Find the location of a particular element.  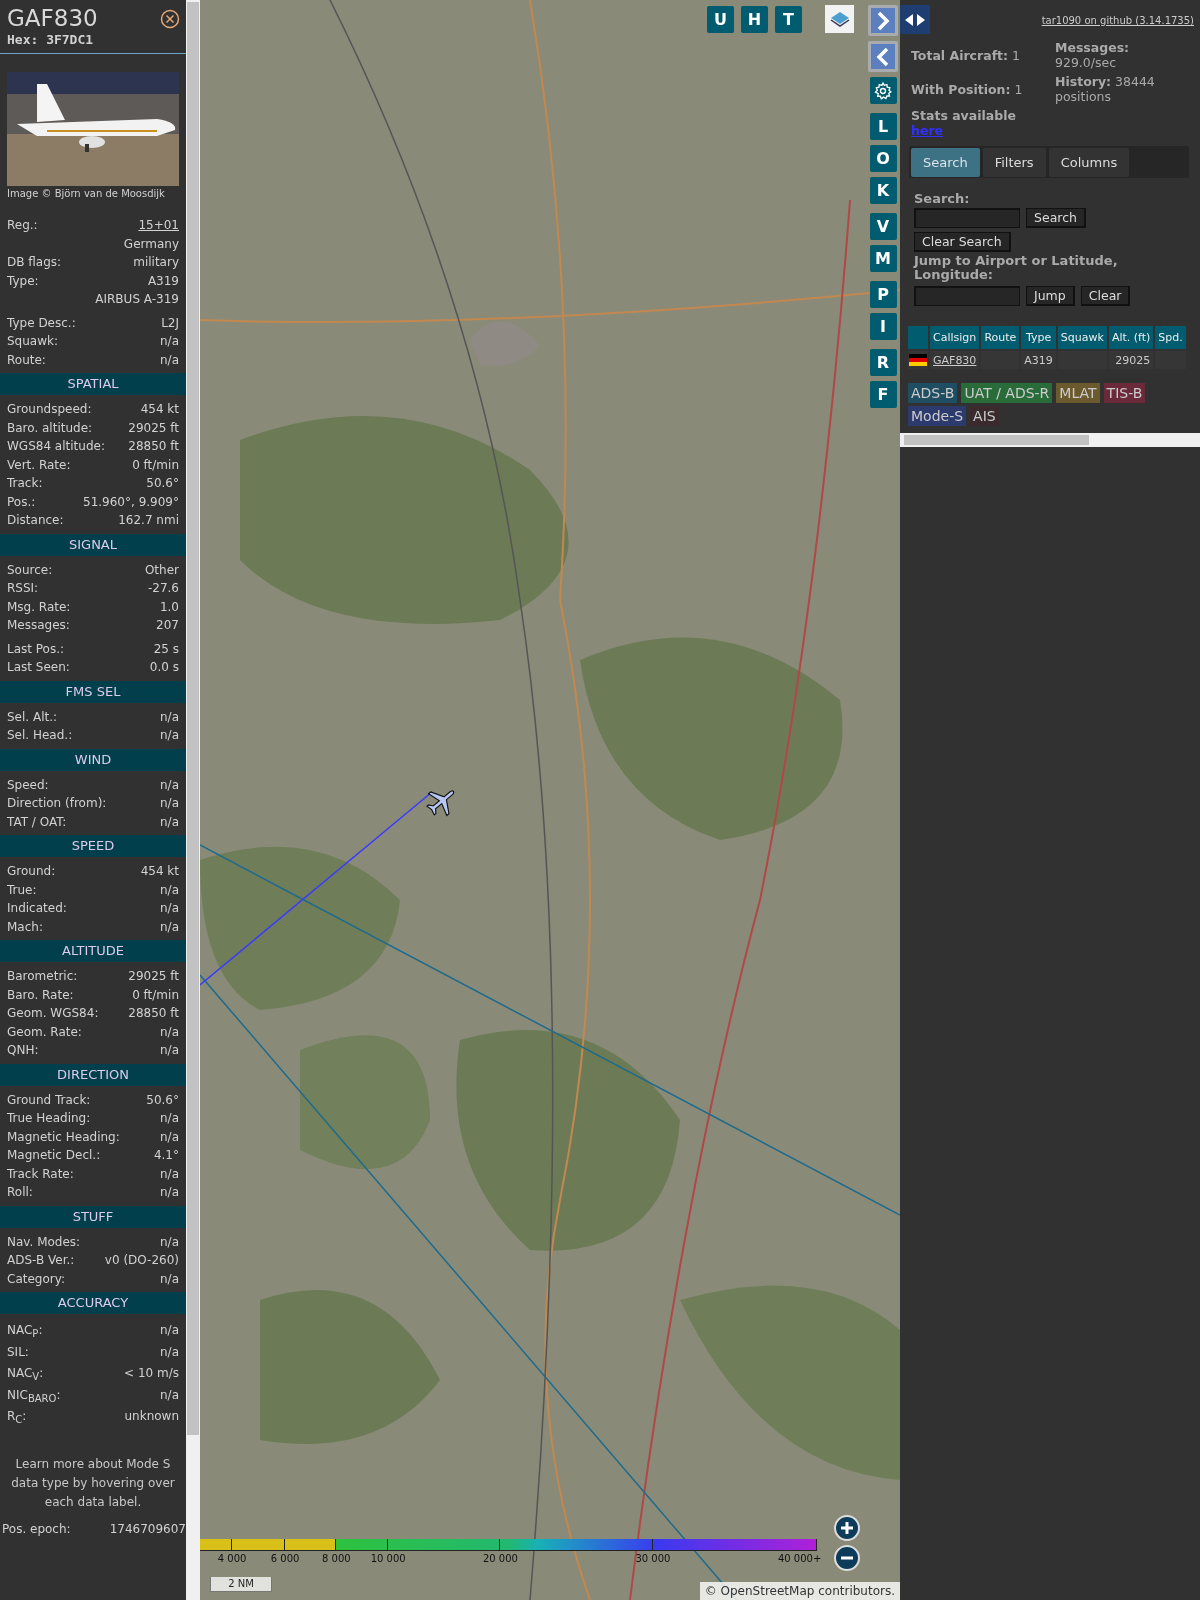

field-value: < 10 m/s is located at coordinates (151, 1373).